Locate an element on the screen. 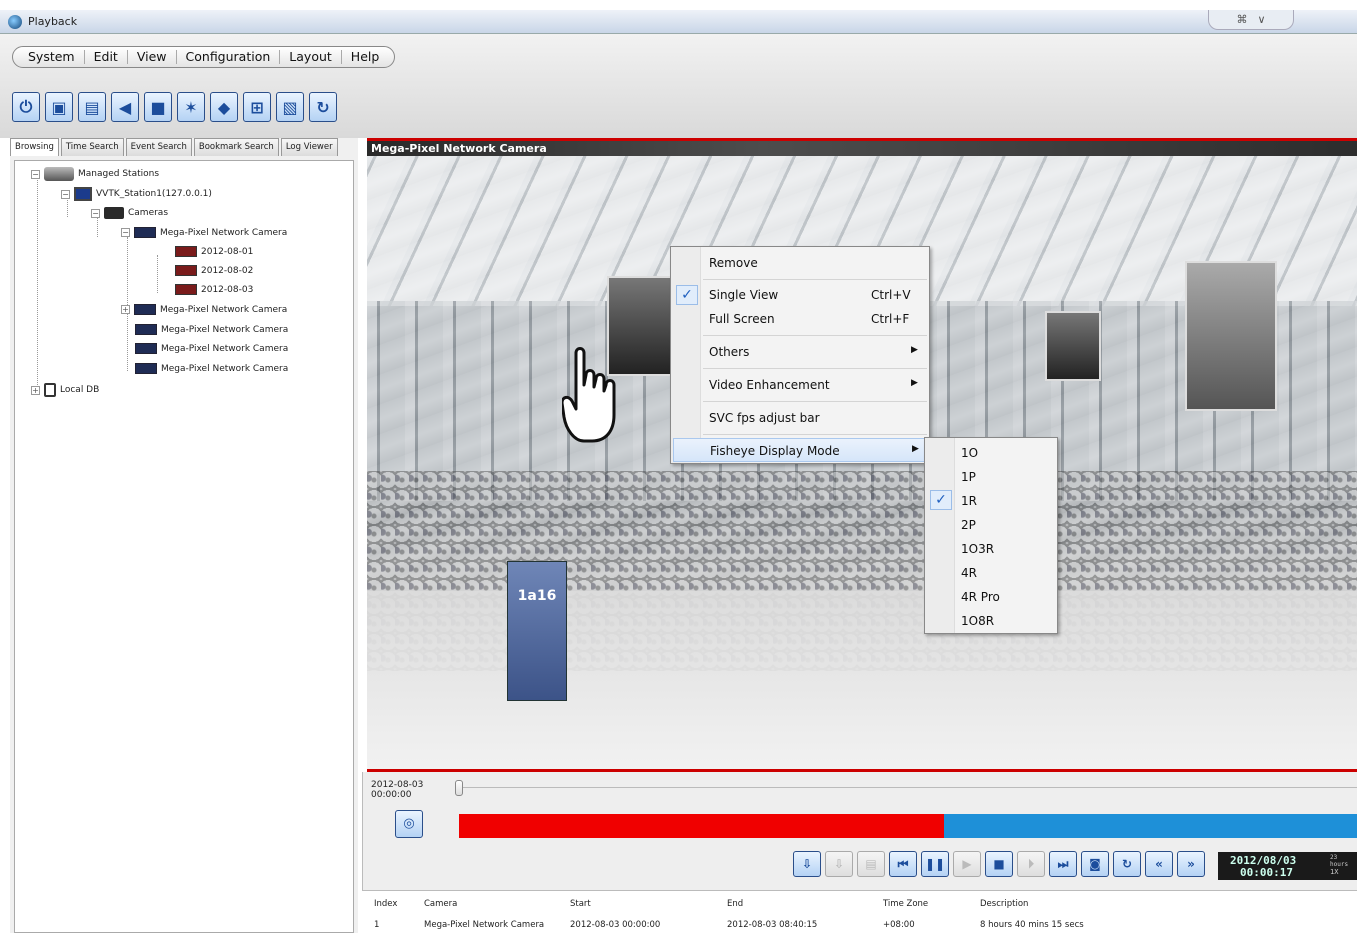 This screenshot has height=933, width=1357. power-button: ⏻ is located at coordinates (26, 107).